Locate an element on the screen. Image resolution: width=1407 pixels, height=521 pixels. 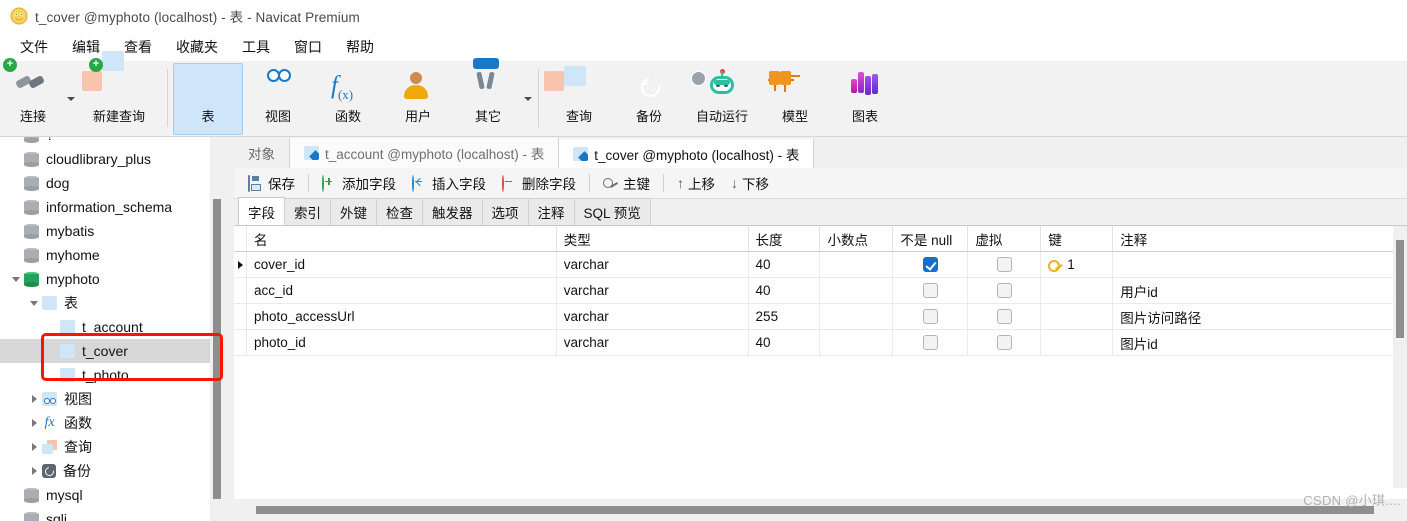
sidebar-scrollbar-thumb is located at coordinates (217, 349).